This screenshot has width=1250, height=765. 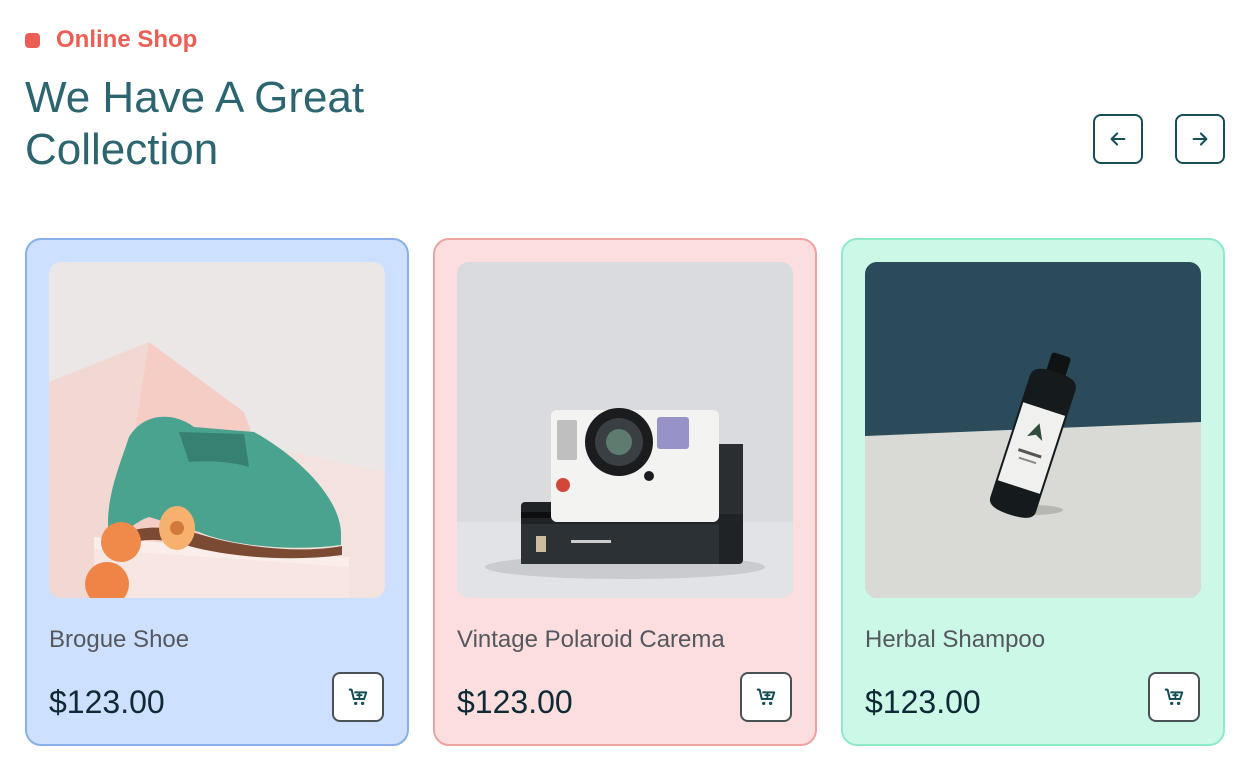 What do you see at coordinates (119, 639) in the screenshot?
I see `product-name: Brogue Shoe` at bounding box center [119, 639].